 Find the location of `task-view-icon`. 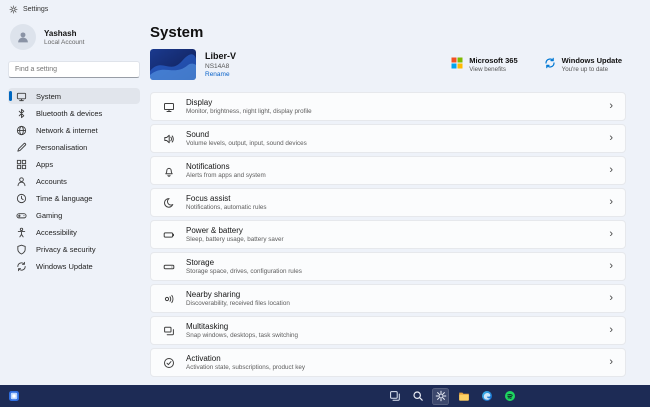

task-view-icon is located at coordinates (394, 396).